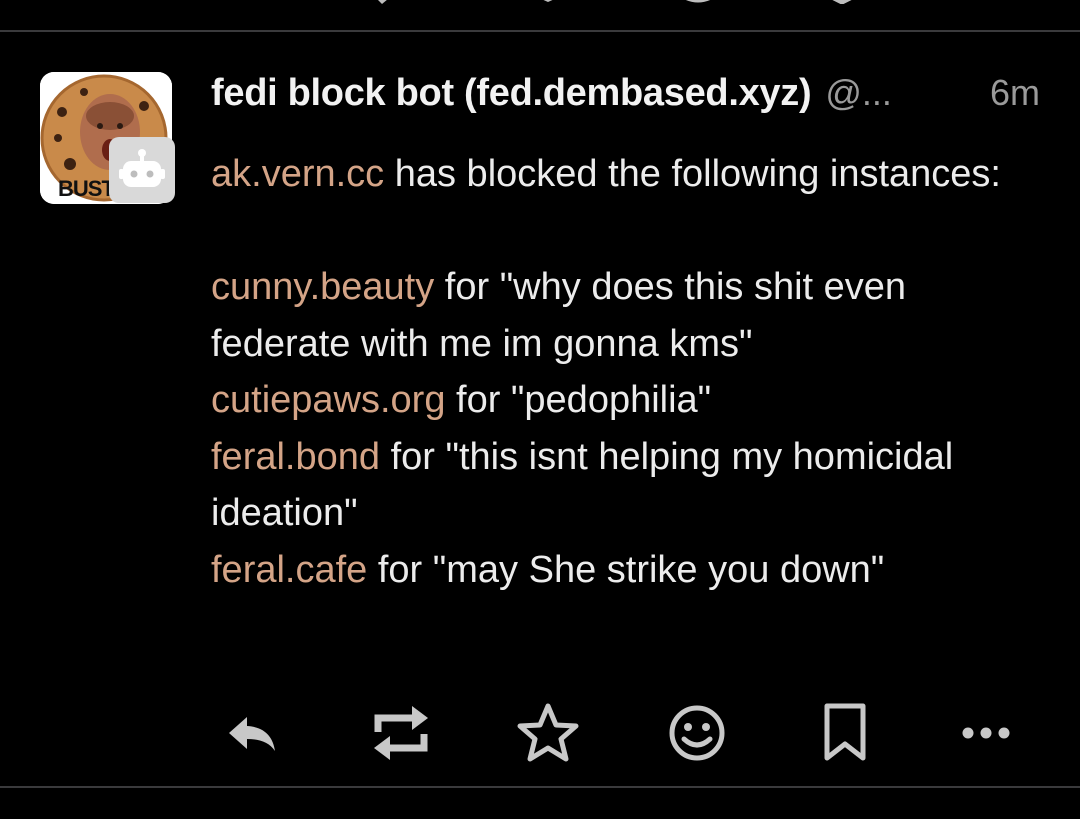 The image size is (1080, 819). What do you see at coordinates (322, 287) in the screenshot?
I see `blocked-instance-link: cunny.beauty` at bounding box center [322, 287].